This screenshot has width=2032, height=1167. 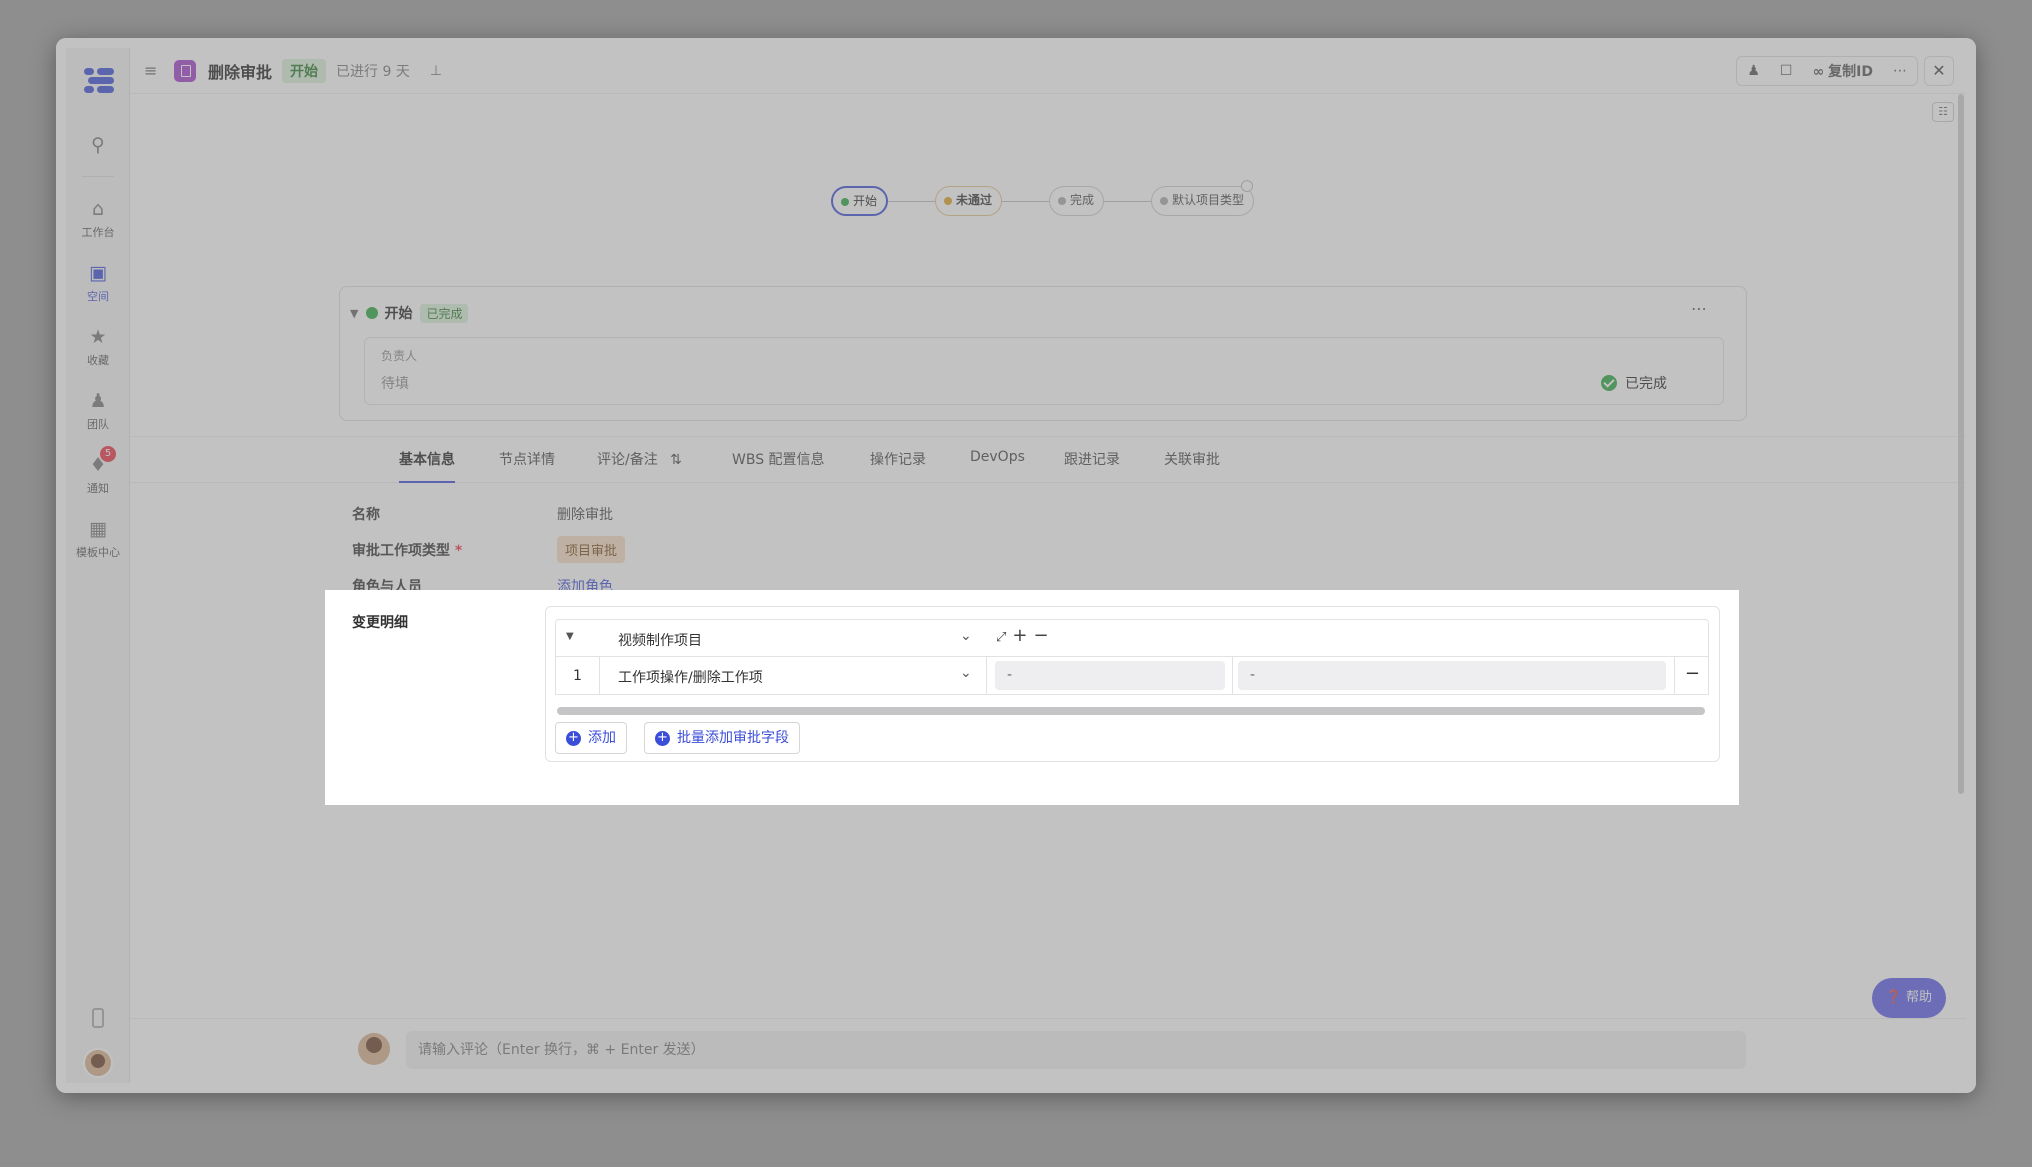 I want to click on status-dot, so click(x=372, y=313).